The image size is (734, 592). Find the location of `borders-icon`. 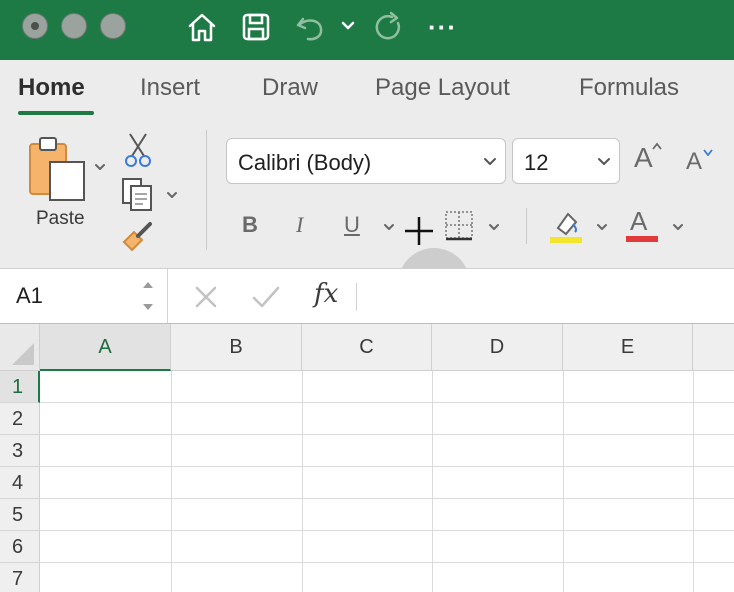

borders-icon is located at coordinates (459, 228).